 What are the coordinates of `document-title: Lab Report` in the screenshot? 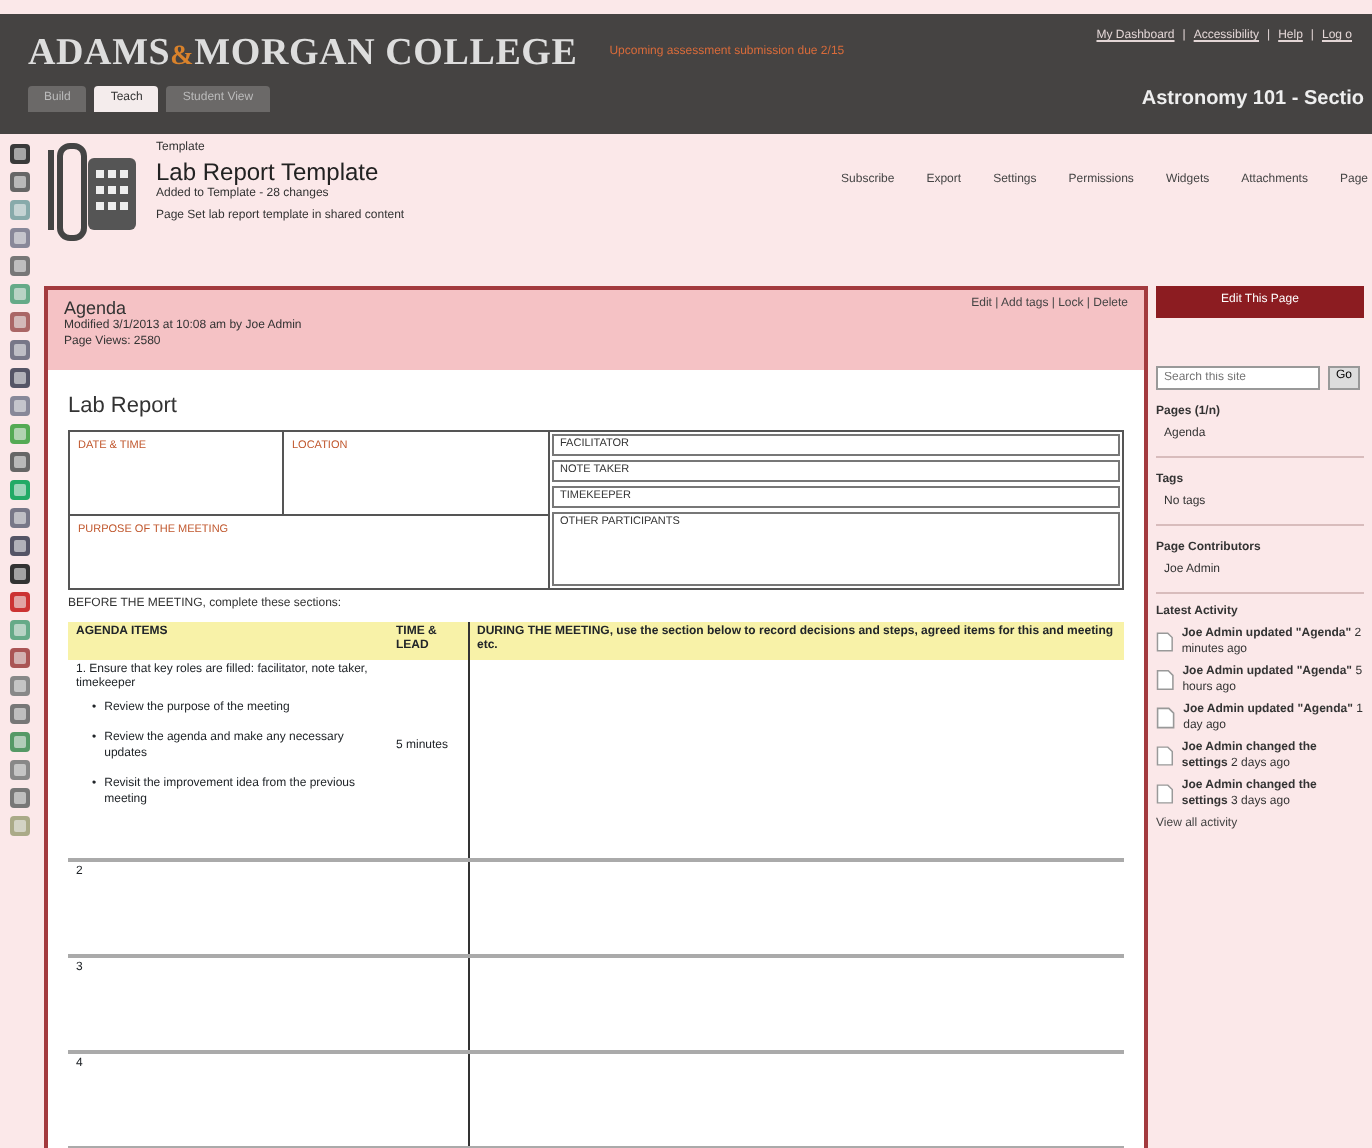 It's located at (123, 408).